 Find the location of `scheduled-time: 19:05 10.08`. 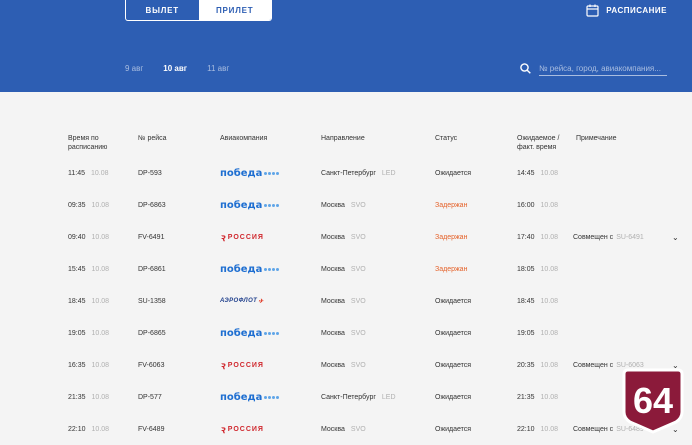

scheduled-time: 19:05 10.08 is located at coordinates (89, 333).